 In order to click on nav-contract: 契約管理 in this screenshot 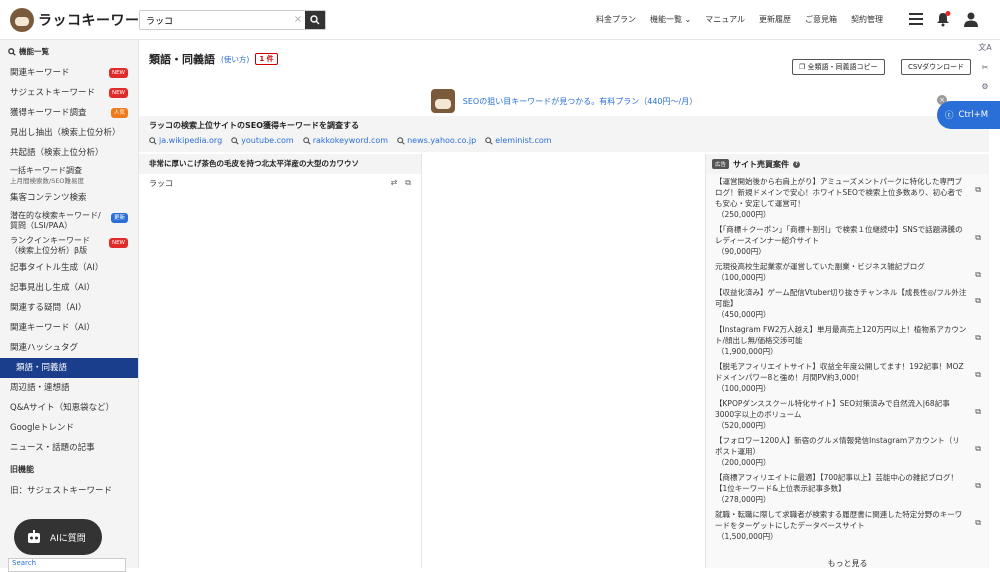, I will do `click(867, 19)`.